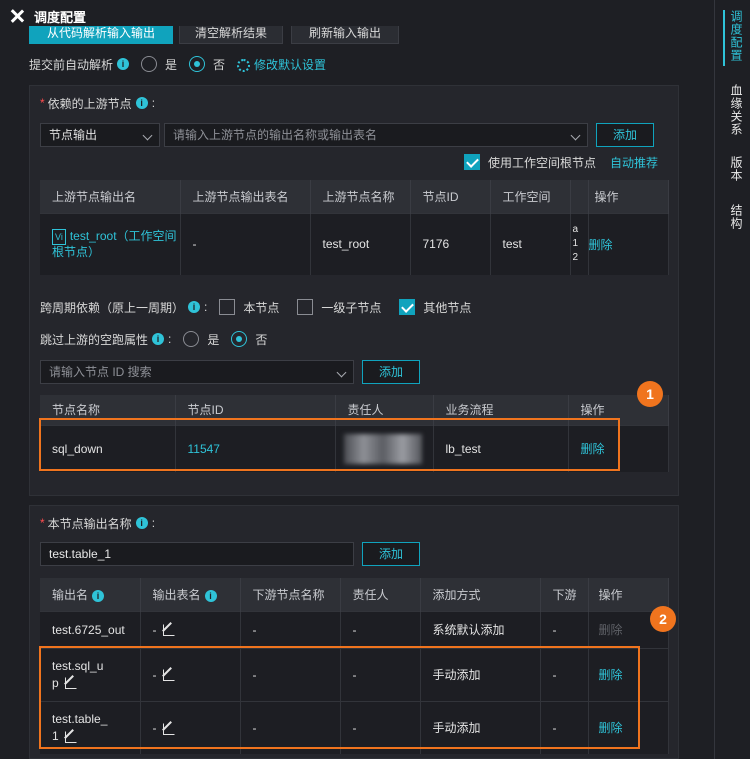  Describe the element at coordinates (625, 135) in the screenshot. I see `upstream-add-button: 添加` at that location.